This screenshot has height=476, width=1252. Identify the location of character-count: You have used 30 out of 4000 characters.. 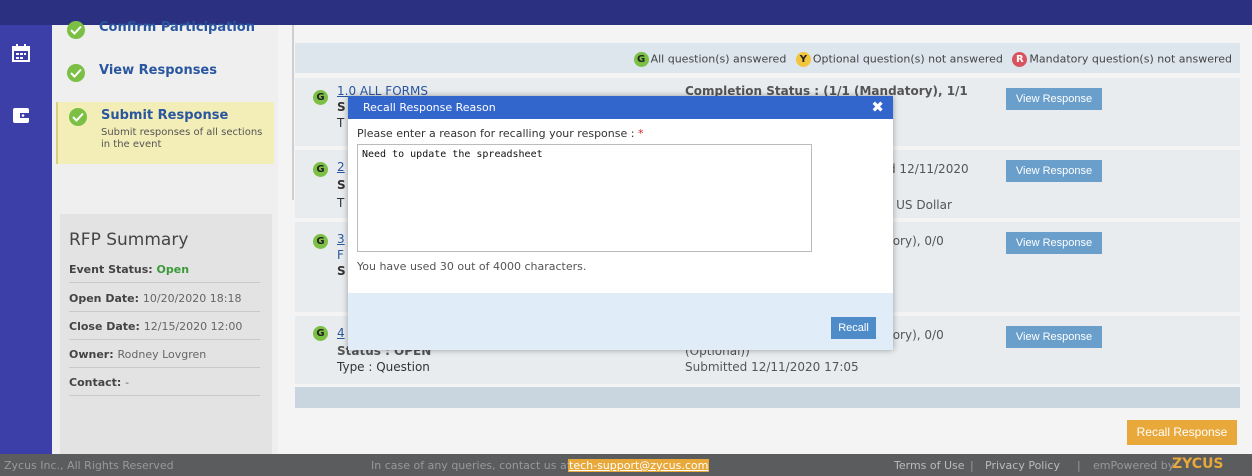
(472, 266).